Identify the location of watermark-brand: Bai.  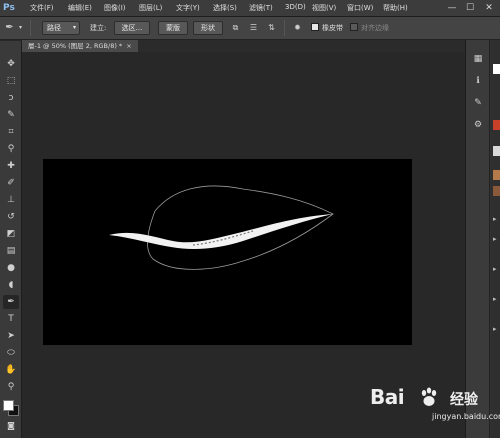
(387, 397).